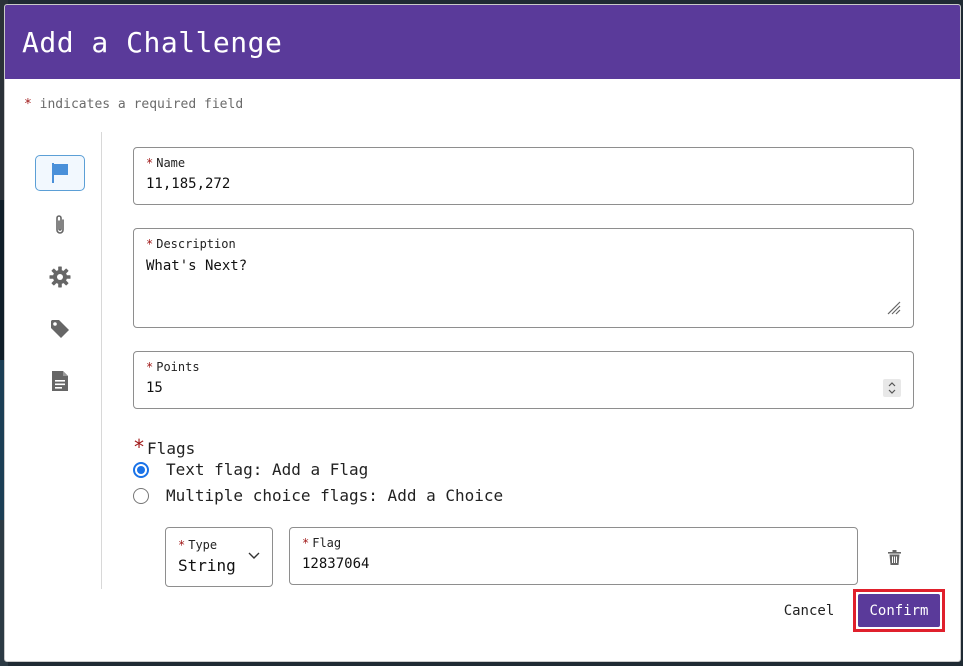 Image resolution: width=963 pixels, height=666 pixels. I want to click on gear-icon, so click(60, 277).